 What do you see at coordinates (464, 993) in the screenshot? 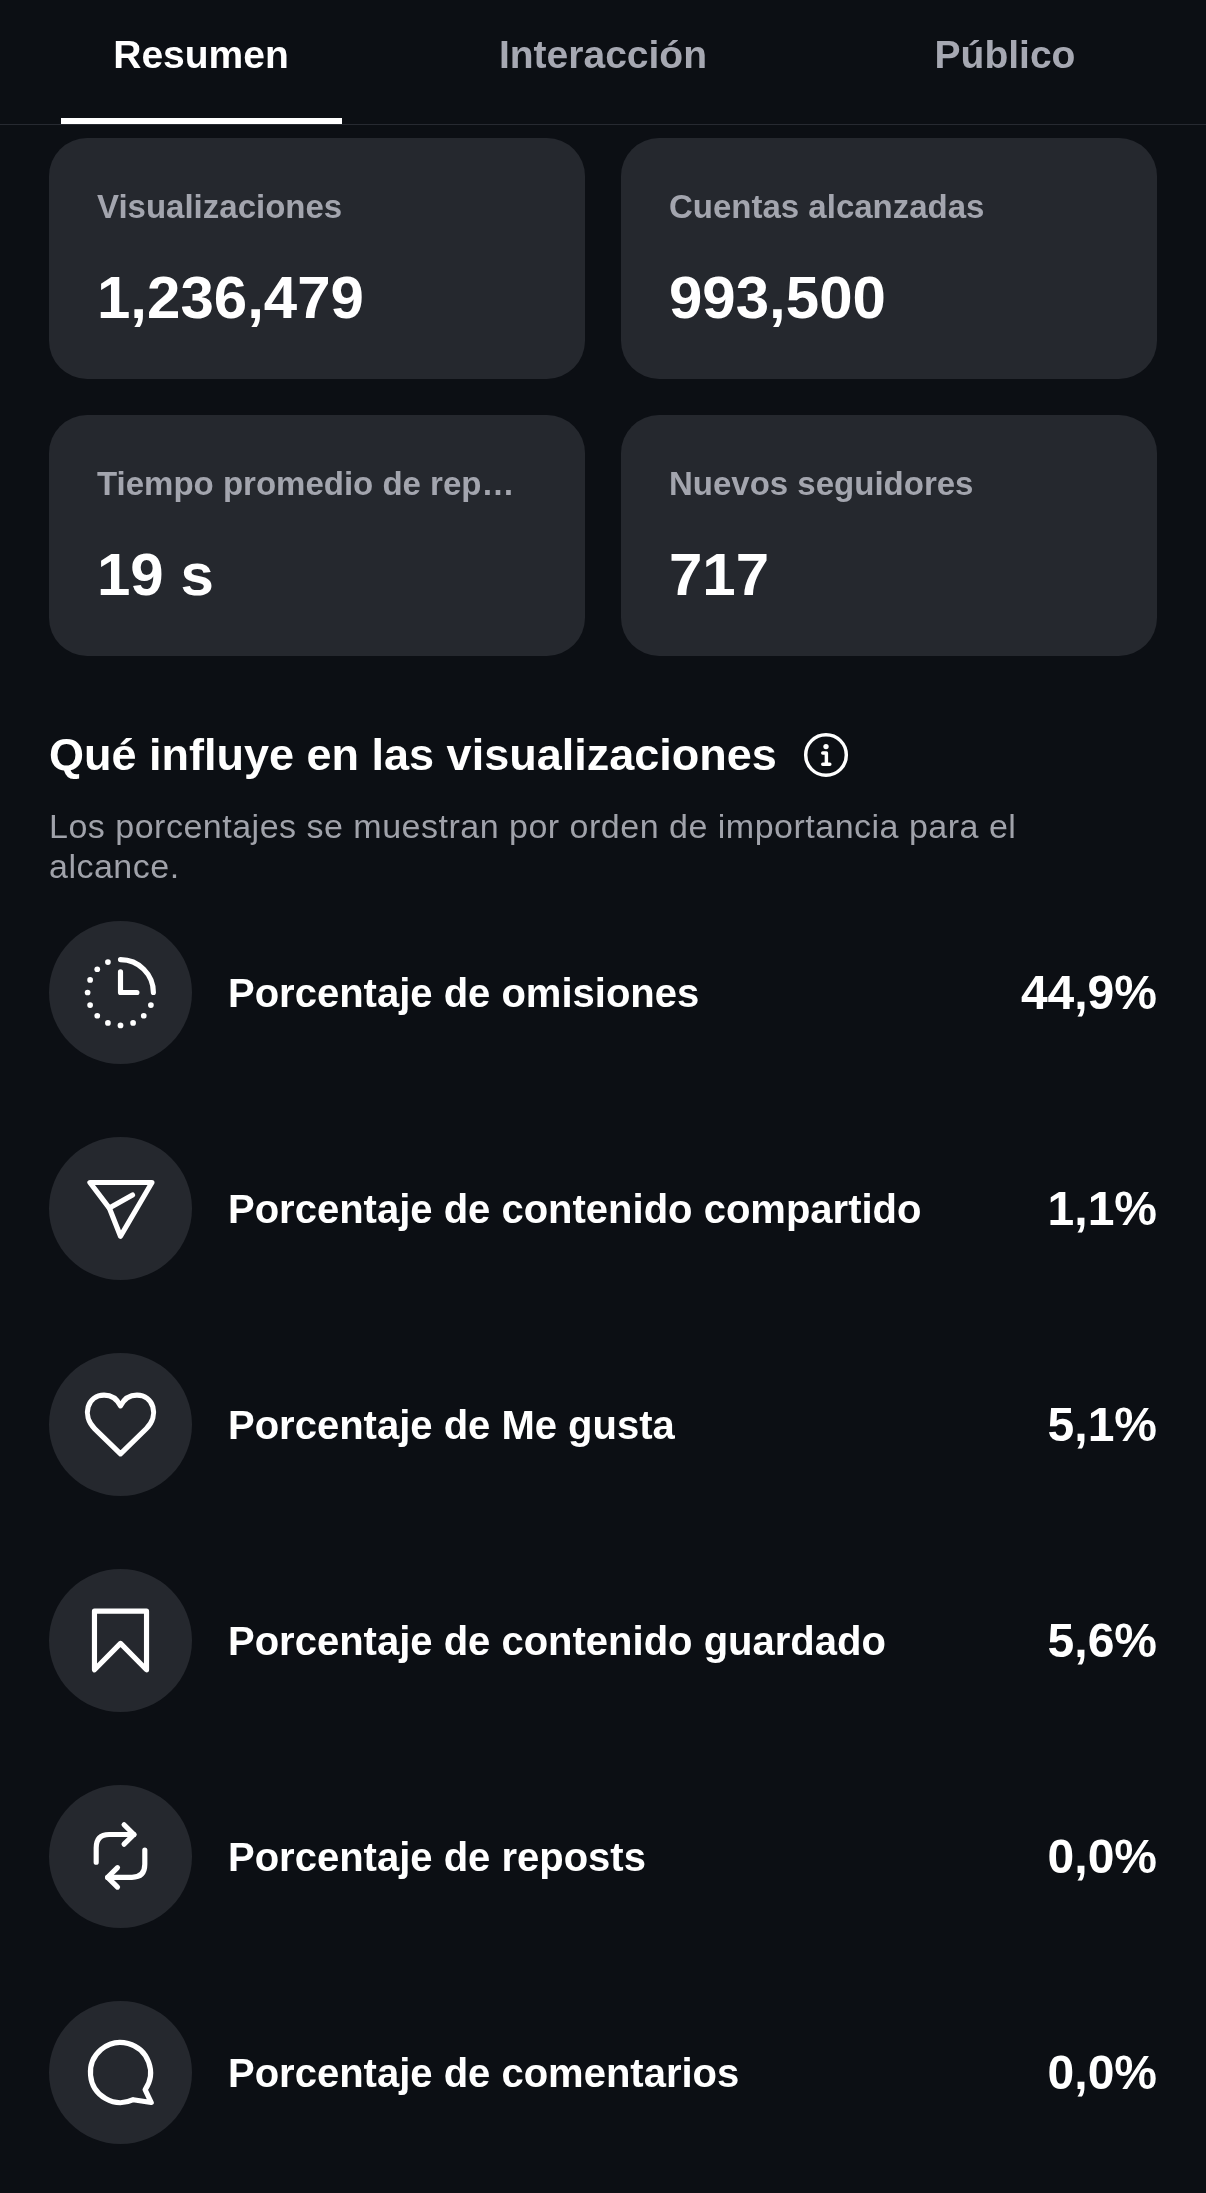
I see `factor-label: Porcentaje de omisiones` at bounding box center [464, 993].